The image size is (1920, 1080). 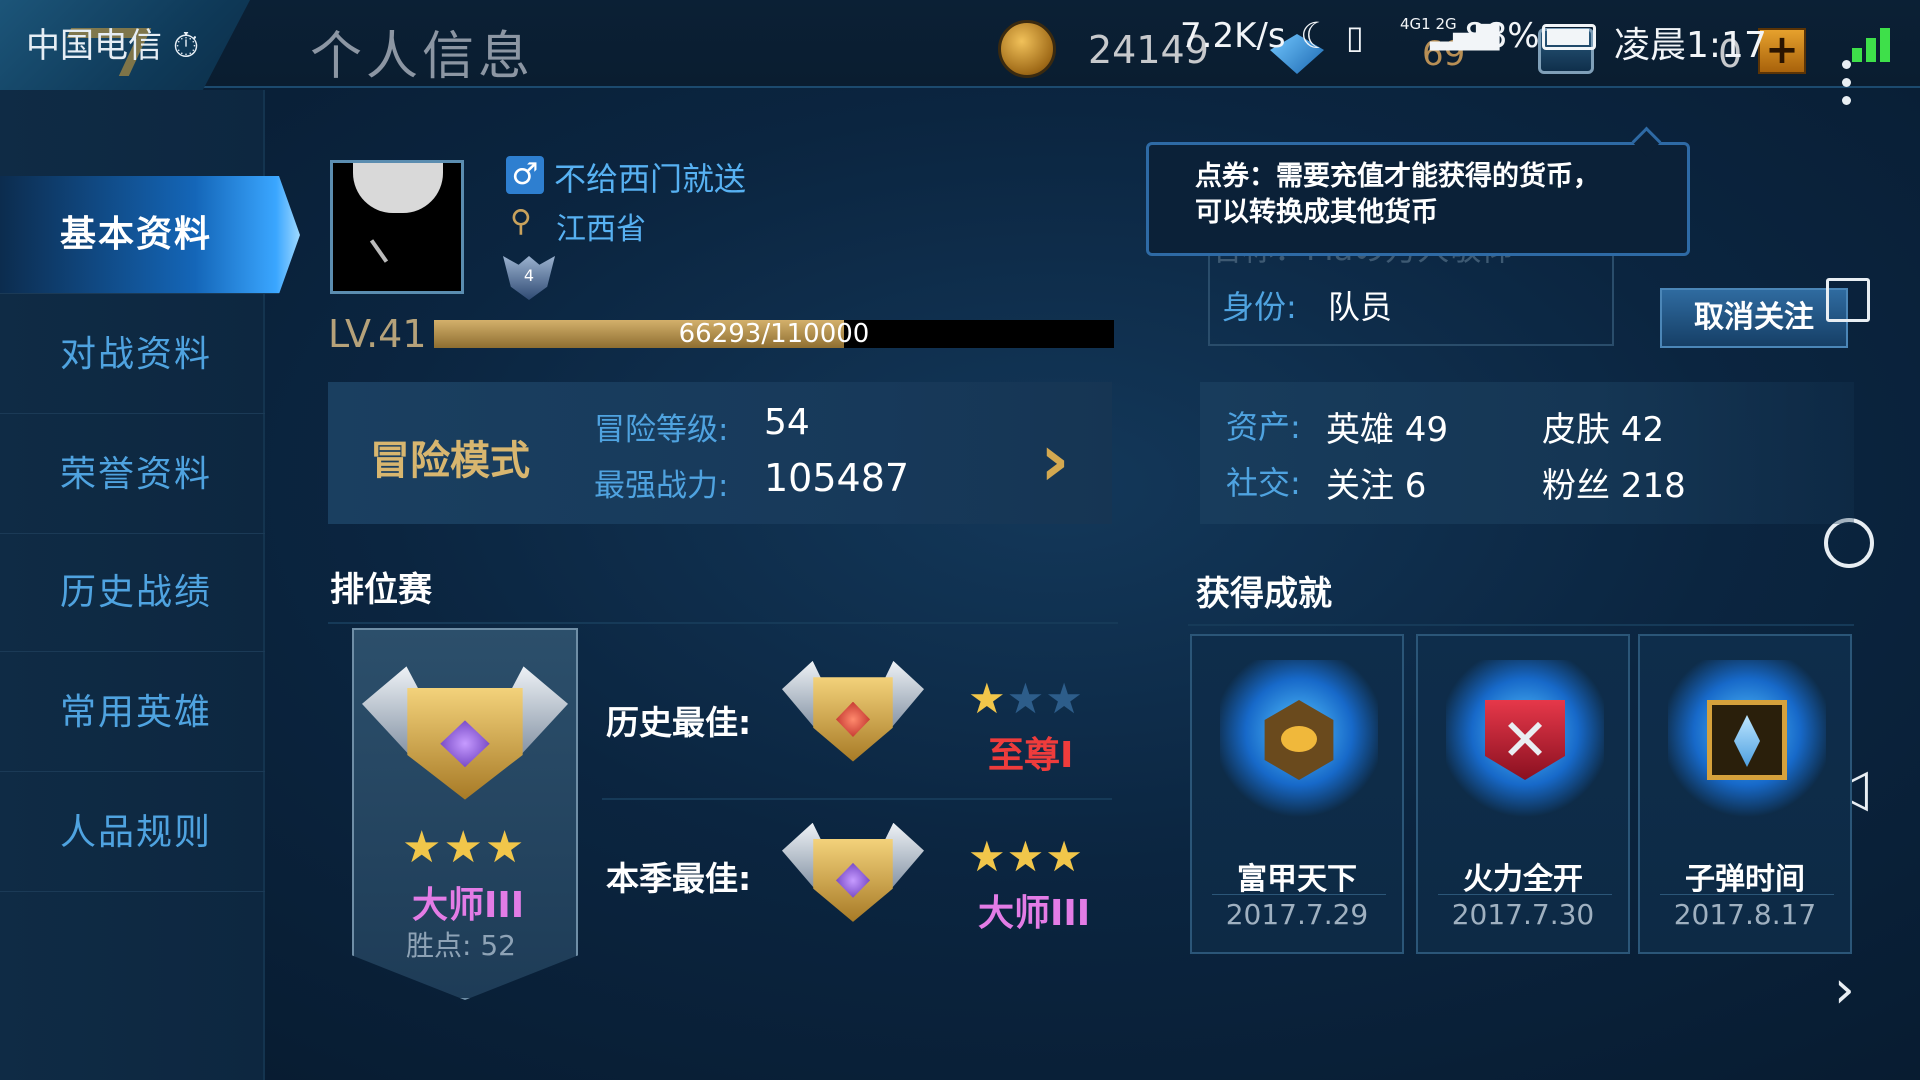 What do you see at coordinates (1523, 879) in the screenshot?
I see `achievement-name: 火力全开` at bounding box center [1523, 879].